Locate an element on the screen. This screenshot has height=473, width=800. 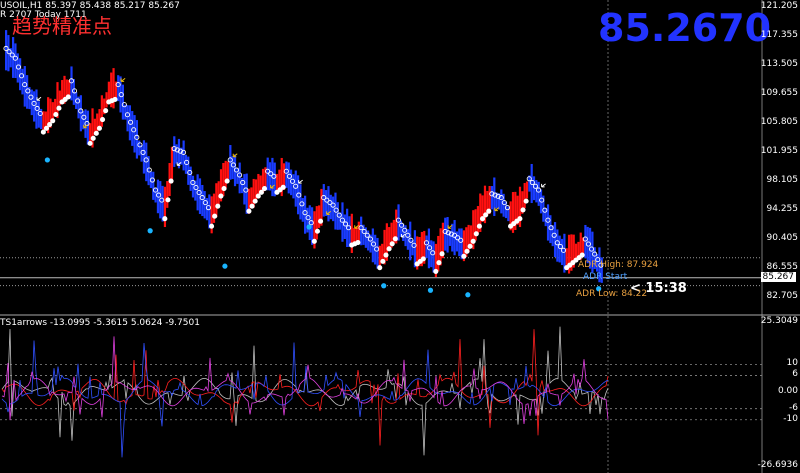
price-axis-tick: 101.955 is located at coordinates (779, 151).